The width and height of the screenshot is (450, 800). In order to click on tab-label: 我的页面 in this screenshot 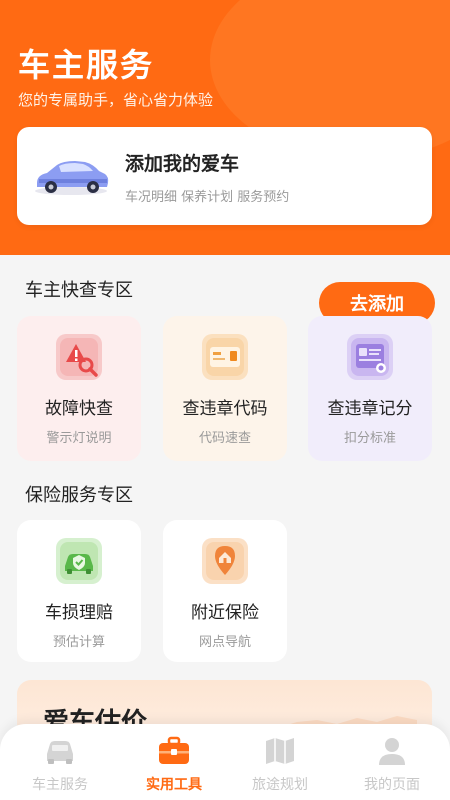, I will do `click(392, 785)`.